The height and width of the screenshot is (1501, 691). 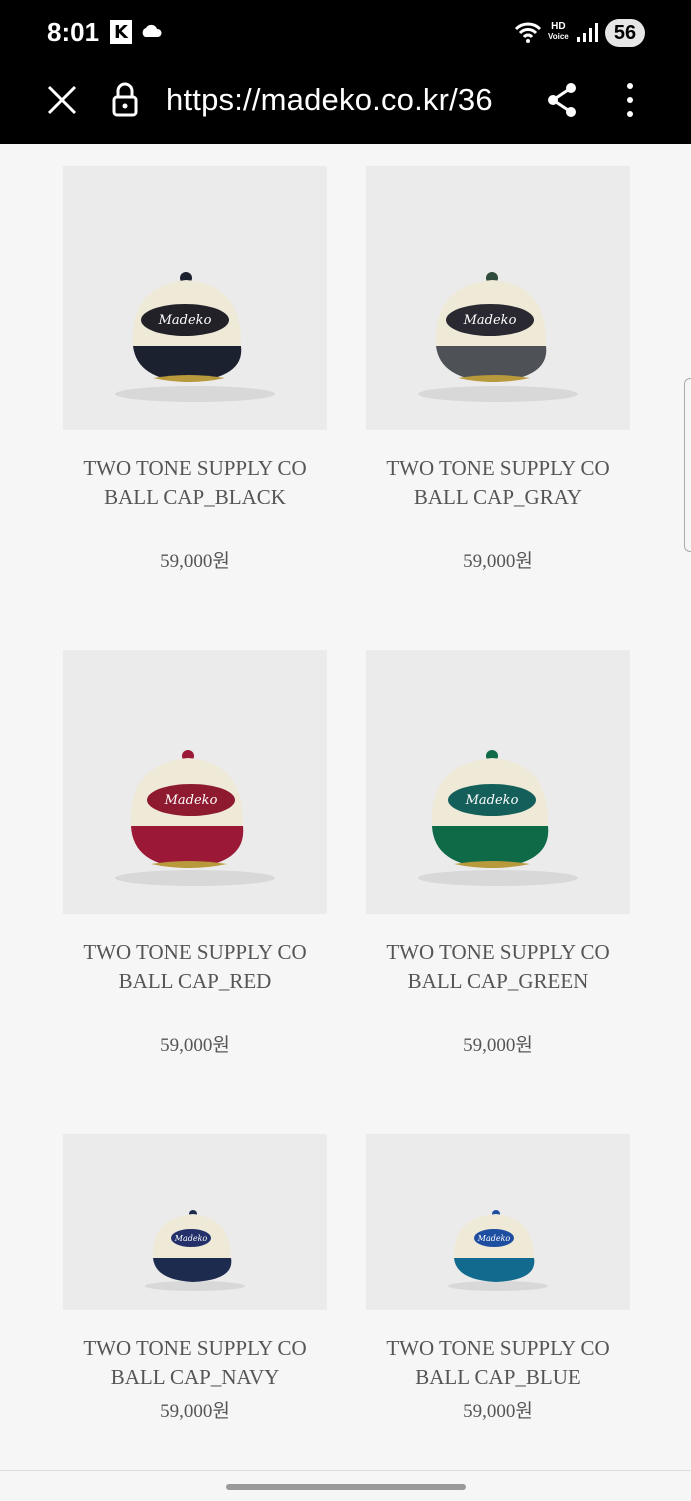 I want to click on navigation-bar, so click(x=345, y=1485).